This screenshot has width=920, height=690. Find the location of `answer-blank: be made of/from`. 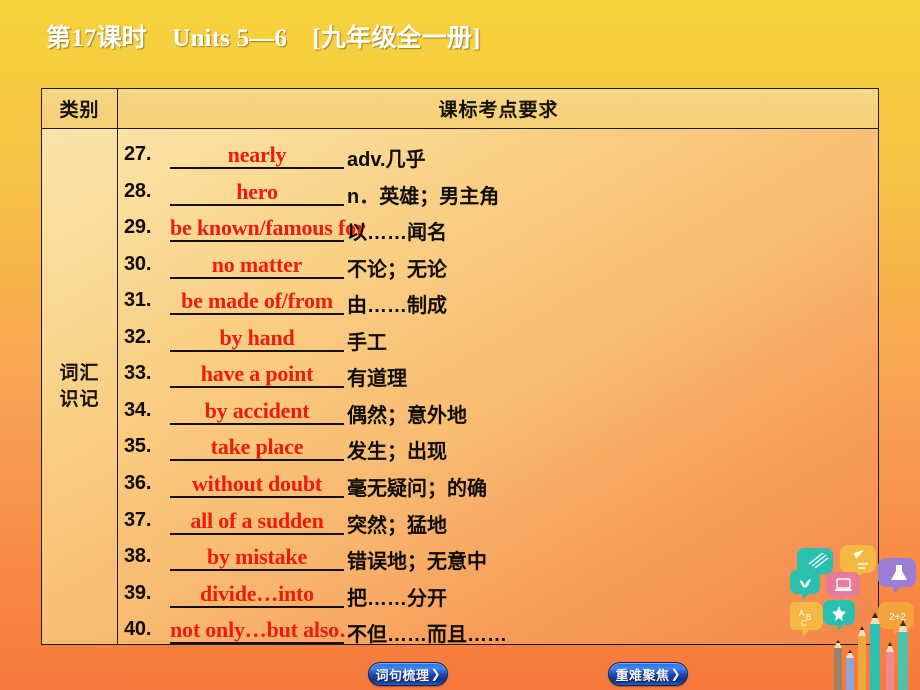

answer-blank: be made of/from is located at coordinates (257, 302).